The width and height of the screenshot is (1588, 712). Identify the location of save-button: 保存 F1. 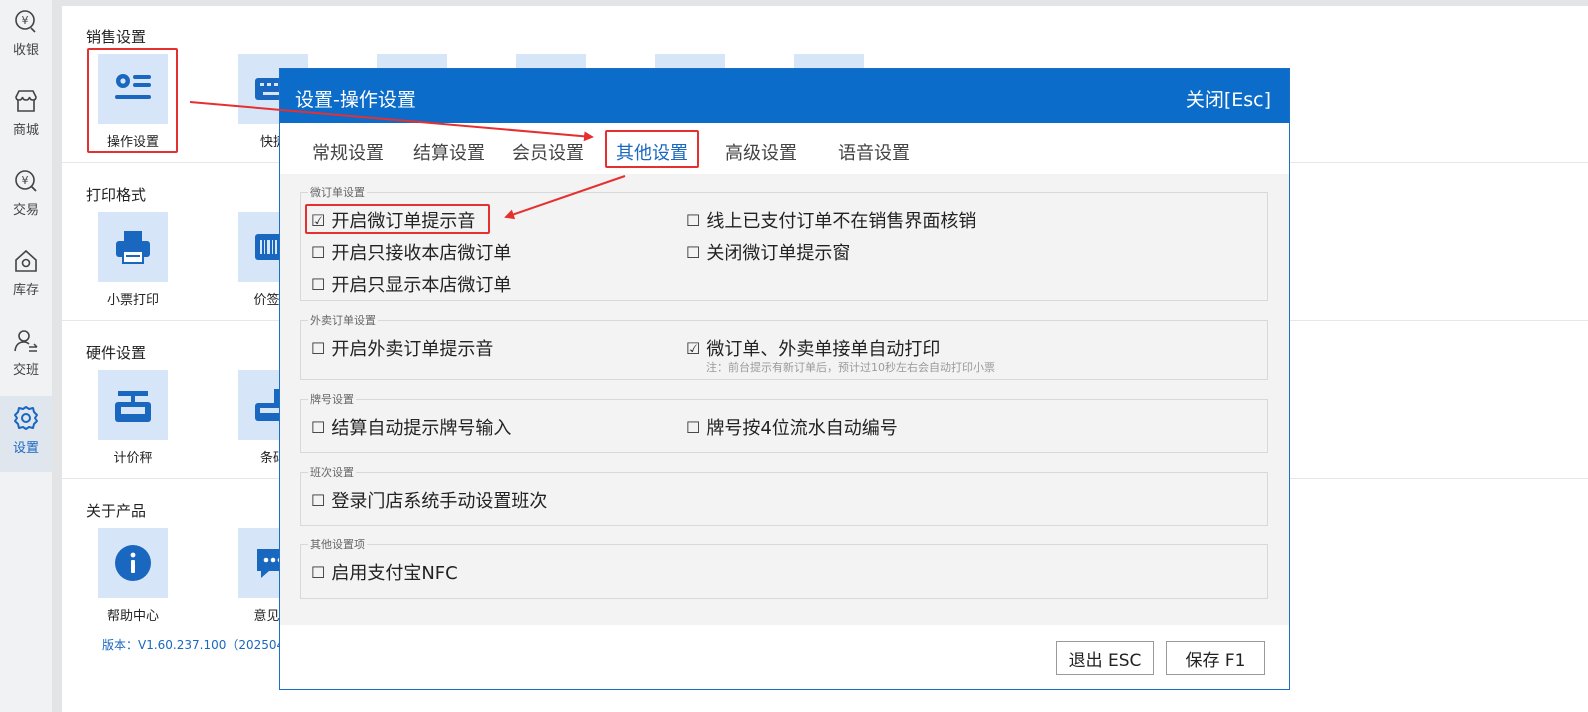
(1215, 658).